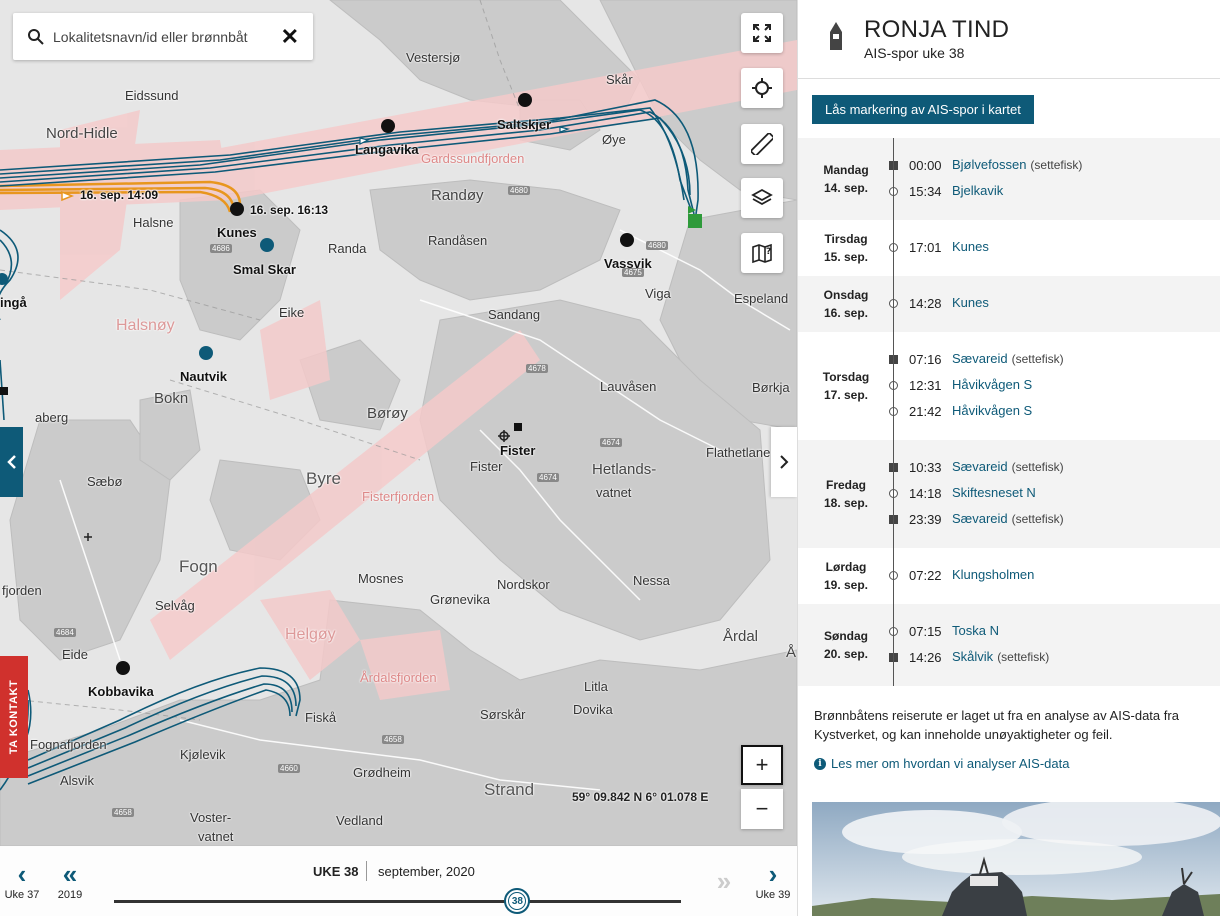  I want to click on double-chevron-left-icon: «, so click(70, 874).